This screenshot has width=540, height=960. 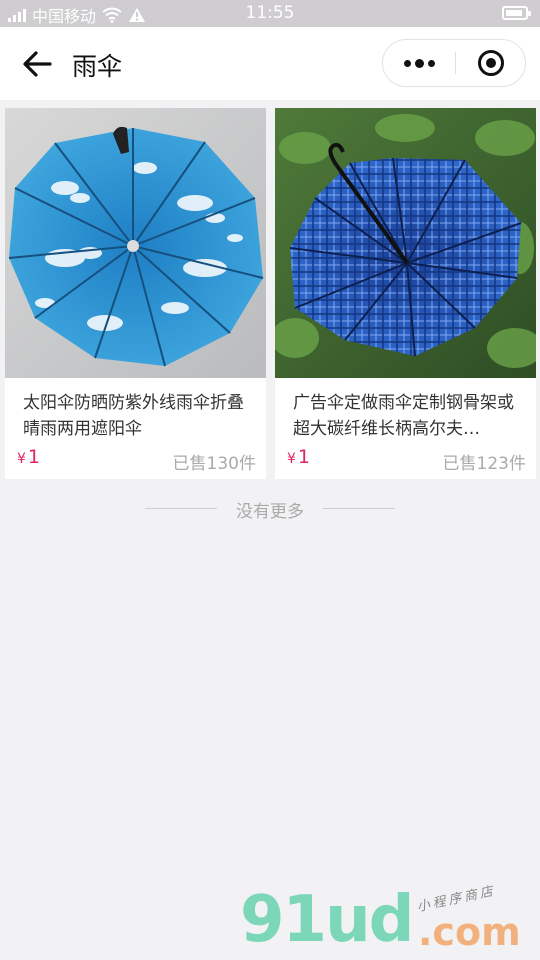 I want to click on product-title: 太阳伞防晒防紫外线雨伞折叠晴雨两用遮阳伞, so click(x=133, y=416).